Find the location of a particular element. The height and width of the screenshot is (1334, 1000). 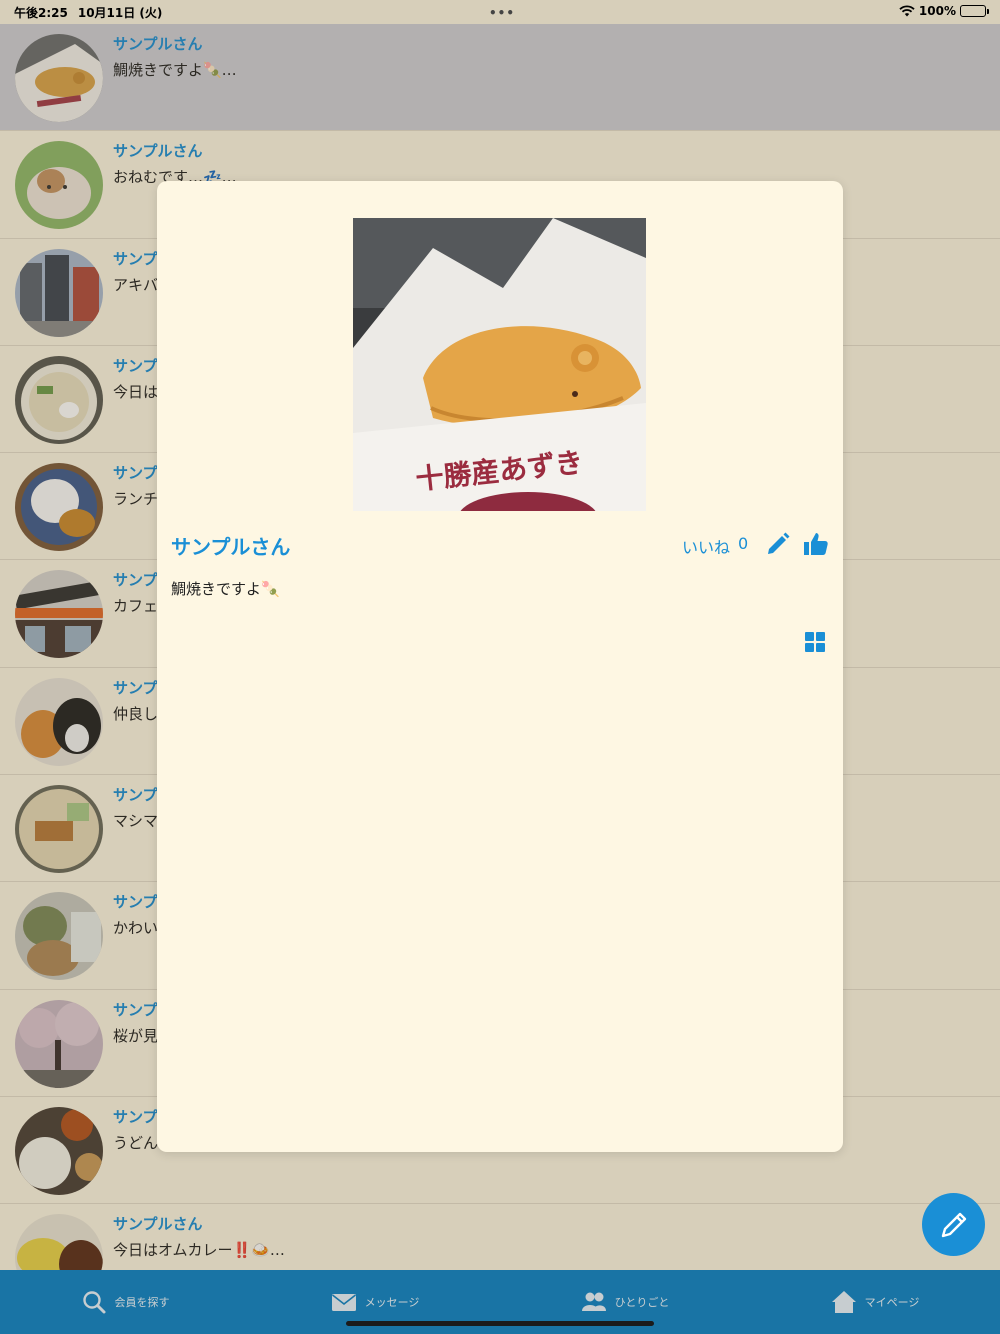

post-text: 鯛焼きですよ🍡 is located at coordinates (225, 589).